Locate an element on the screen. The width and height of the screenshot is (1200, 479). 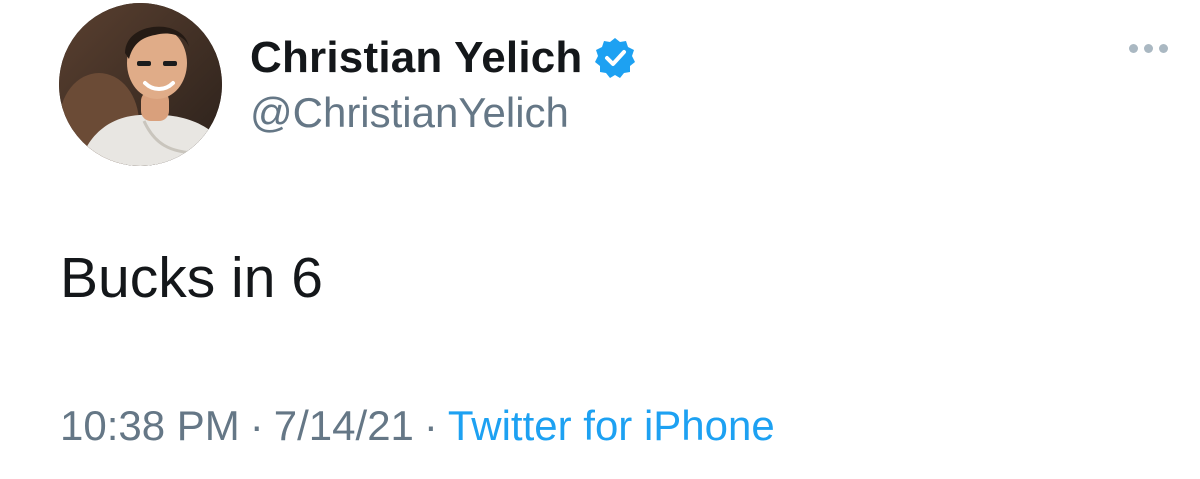
tweet-date: 7/14/21 is located at coordinates (344, 425).